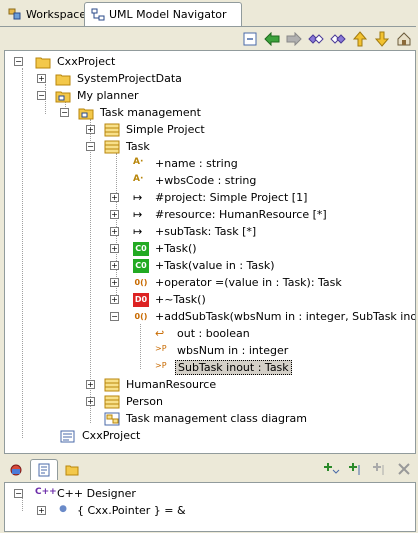 The image size is (418, 533). I want to click on tab-outline, so click(44, 469).